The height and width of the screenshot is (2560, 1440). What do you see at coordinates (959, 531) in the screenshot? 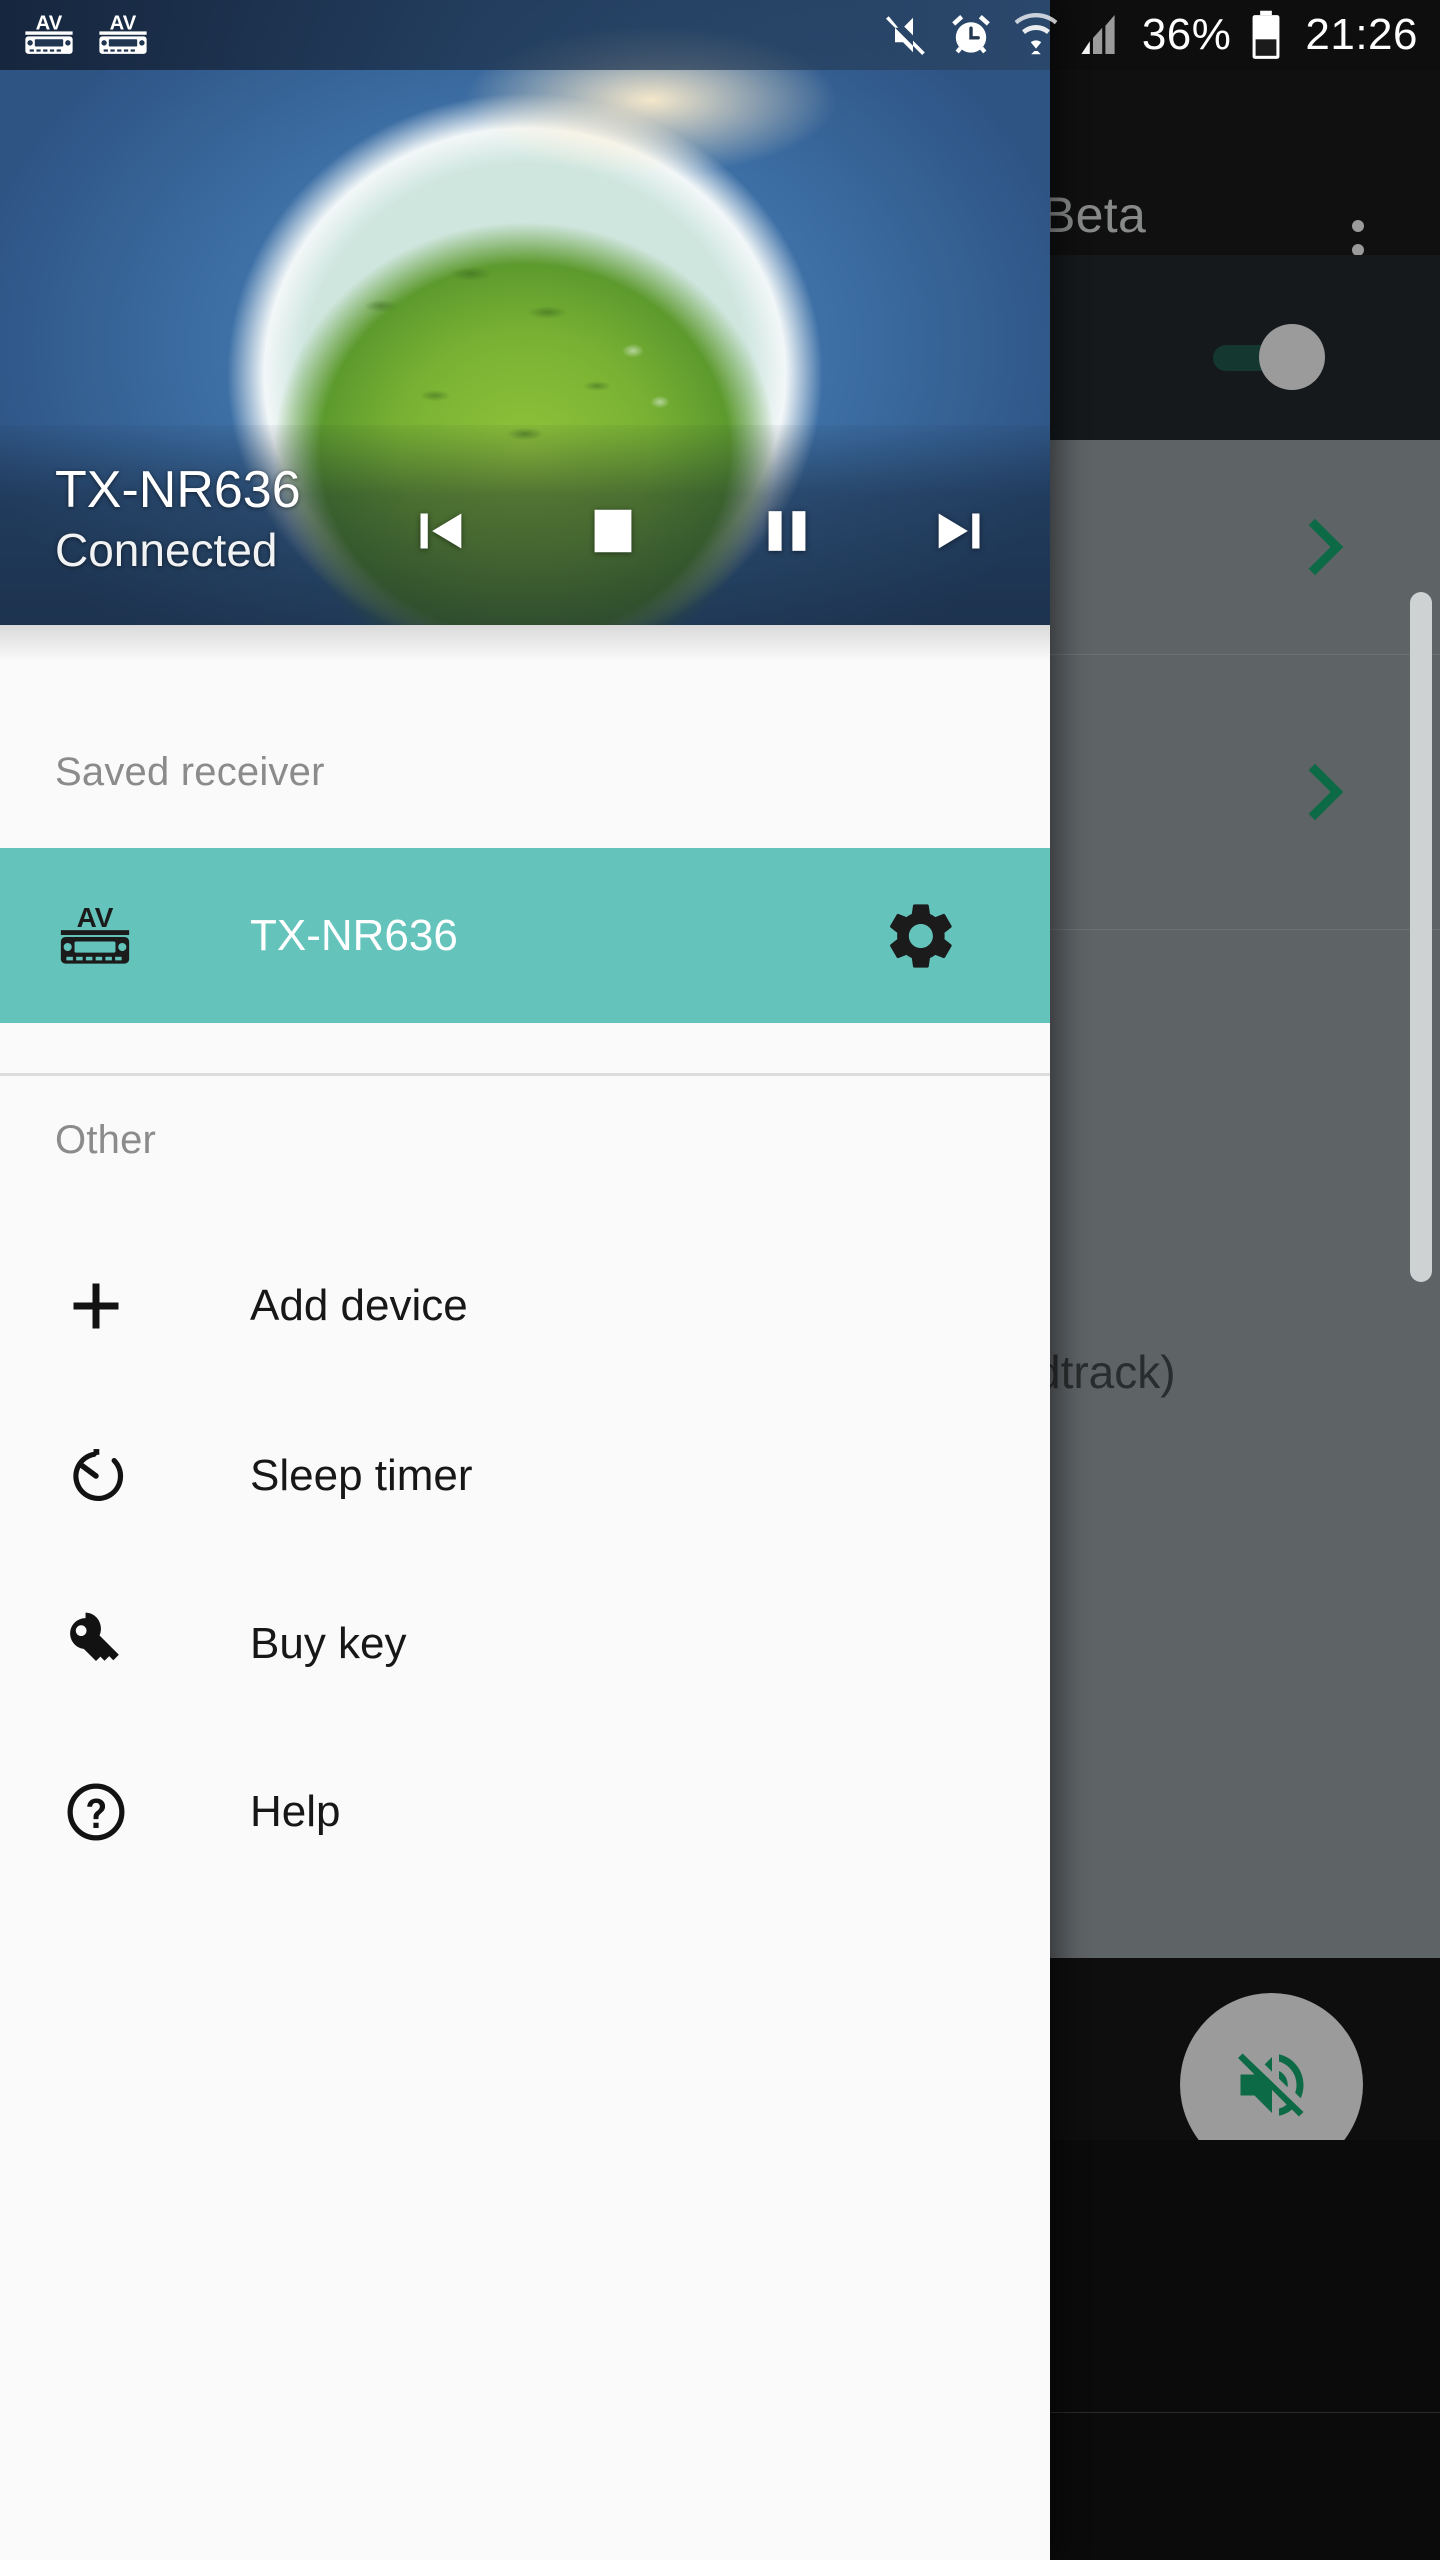
I see `skip-next-icon` at bounding box center [959, 531].